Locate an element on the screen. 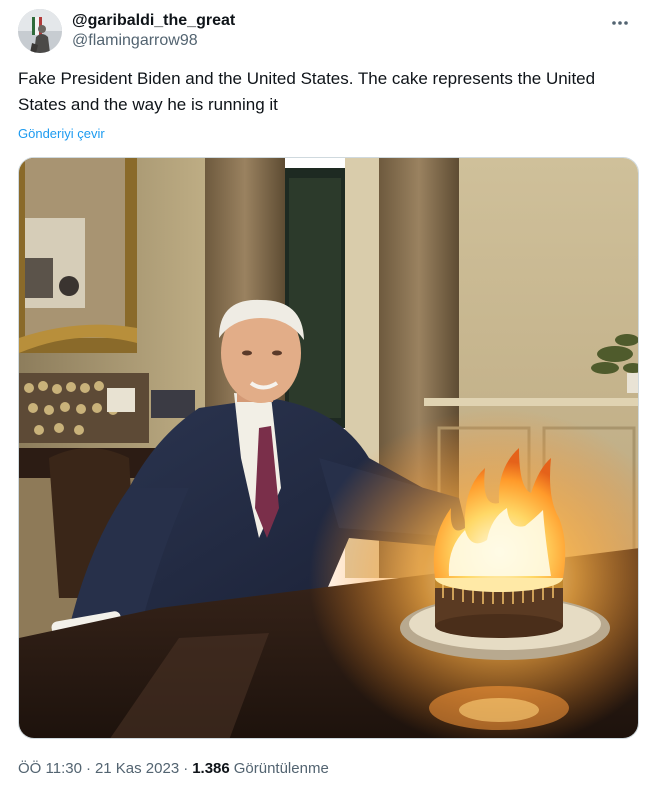  translate-post-link: Gönderiyi çevir is located at coordinates (61, 133).